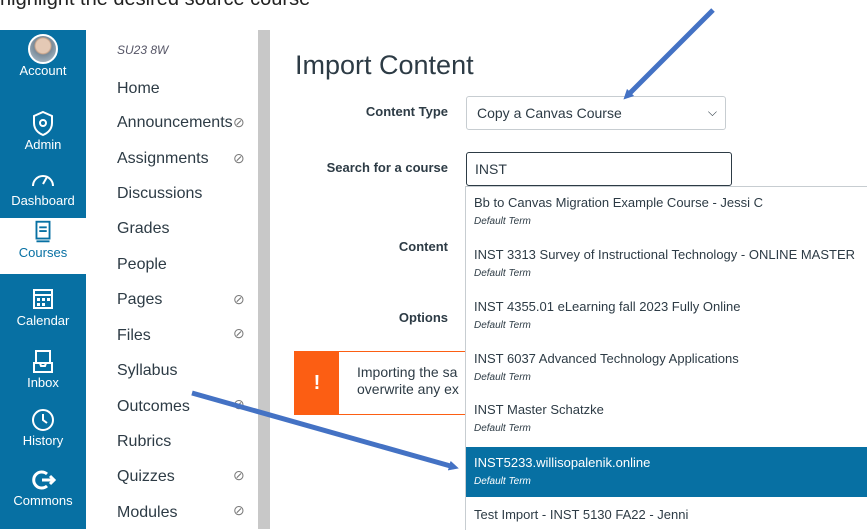 This screenshot has height=530, width=867. Describe the element at coordinates (423, 246) in the screenshot. I see `content-label: Content` at that location.